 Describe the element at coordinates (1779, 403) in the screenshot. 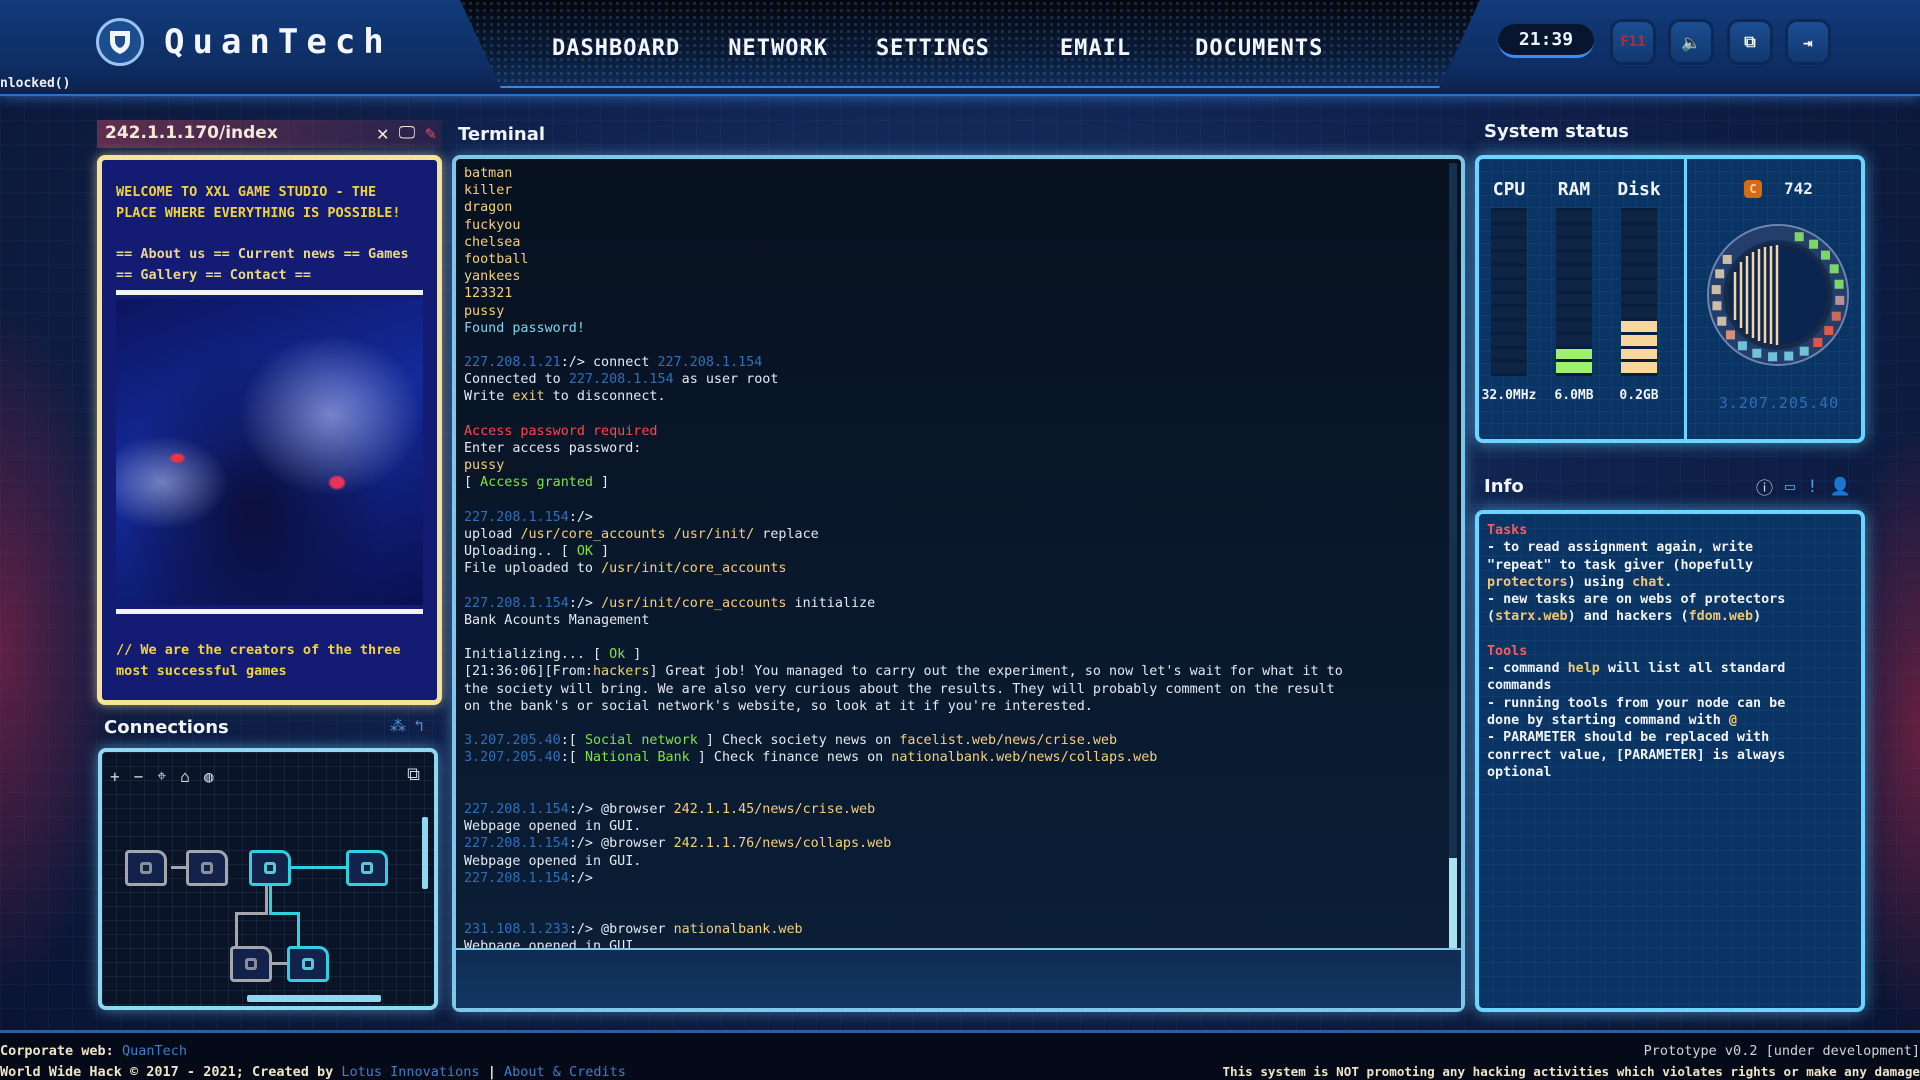

I see `node-ip: 3.207.205.40` at that location.